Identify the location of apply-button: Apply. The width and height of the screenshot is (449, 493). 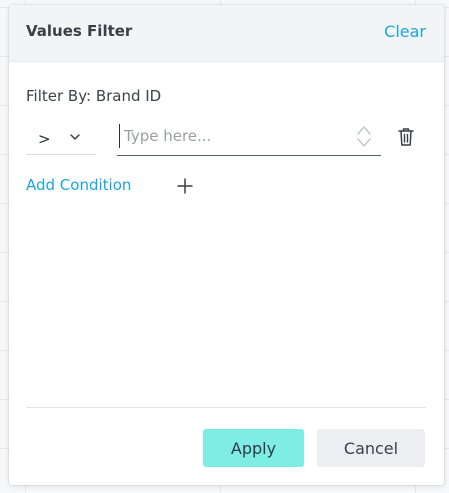
(253, 448).